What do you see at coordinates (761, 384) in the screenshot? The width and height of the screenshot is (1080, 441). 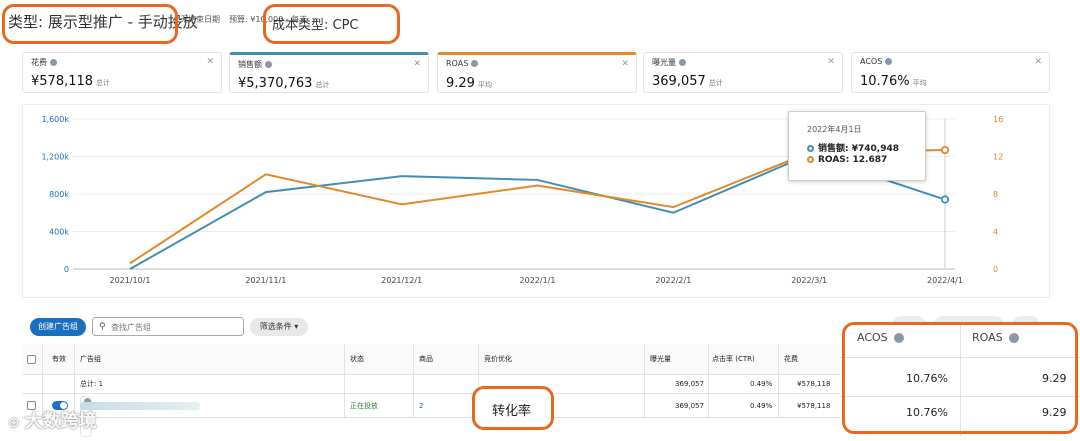 I see `total-ctr: 0.49%` at bounding box center [761, 384].